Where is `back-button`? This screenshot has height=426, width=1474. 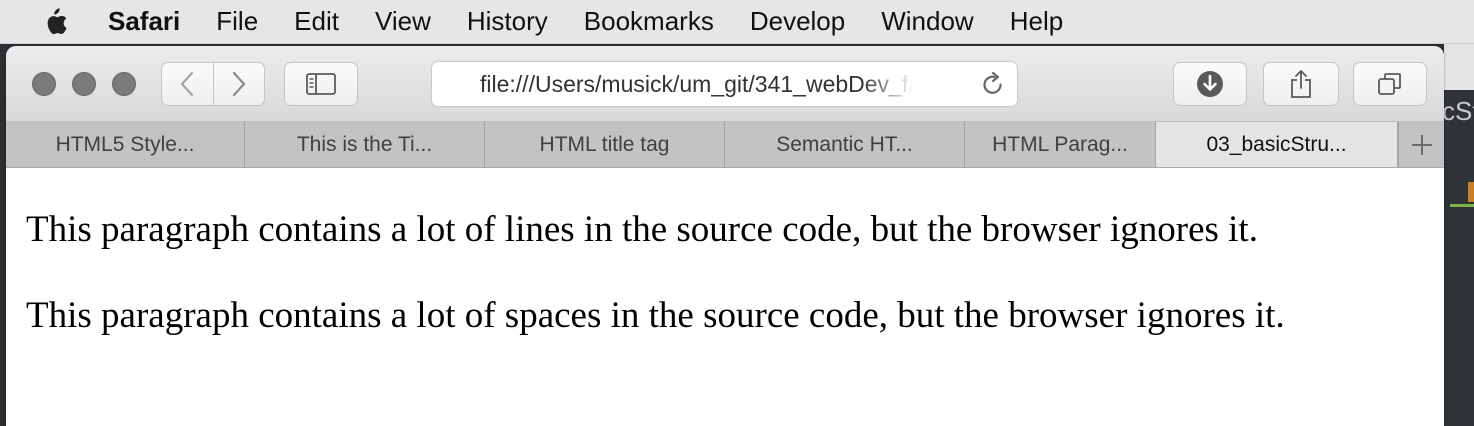
back-button is located at coordinates (187, 84).